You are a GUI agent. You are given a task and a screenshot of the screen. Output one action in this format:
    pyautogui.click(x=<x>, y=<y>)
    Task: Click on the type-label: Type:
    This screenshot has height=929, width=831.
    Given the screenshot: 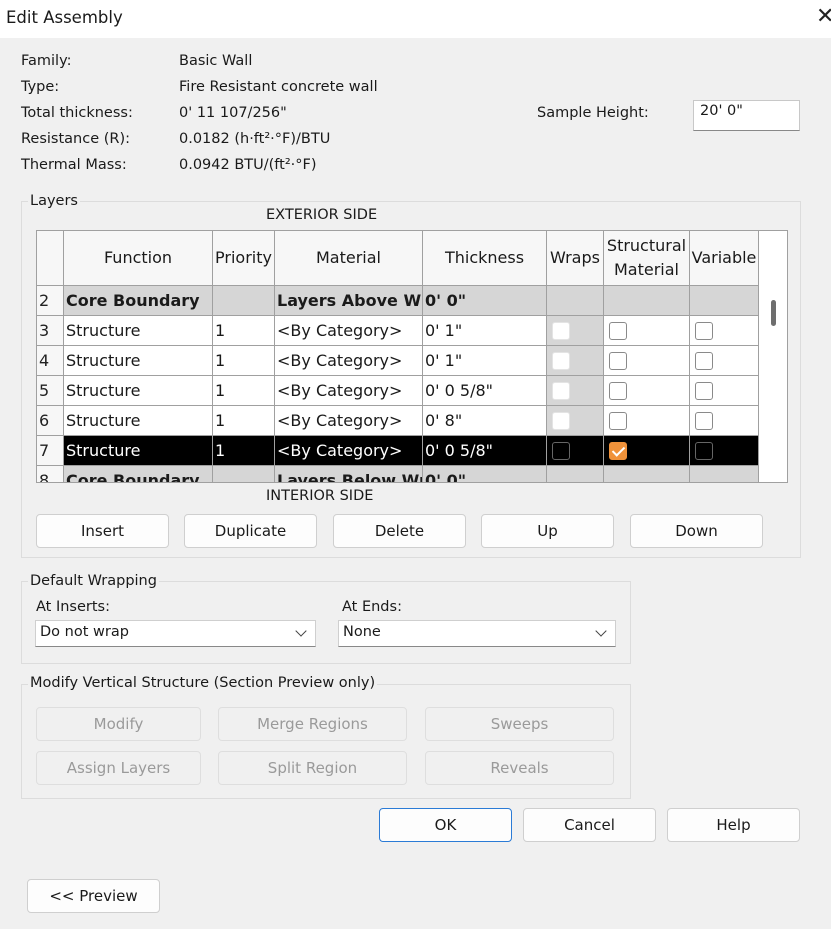 What is the action you would take?
    pyautogui.click(x=40, y=87)
    